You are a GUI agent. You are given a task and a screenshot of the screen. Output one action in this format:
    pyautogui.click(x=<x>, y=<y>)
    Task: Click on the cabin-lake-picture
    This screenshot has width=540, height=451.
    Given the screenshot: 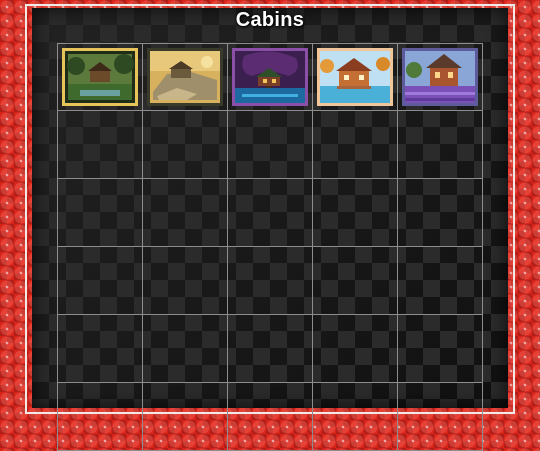 What is the action you would take?
    pyautogui.click(x=355, y=77)
    